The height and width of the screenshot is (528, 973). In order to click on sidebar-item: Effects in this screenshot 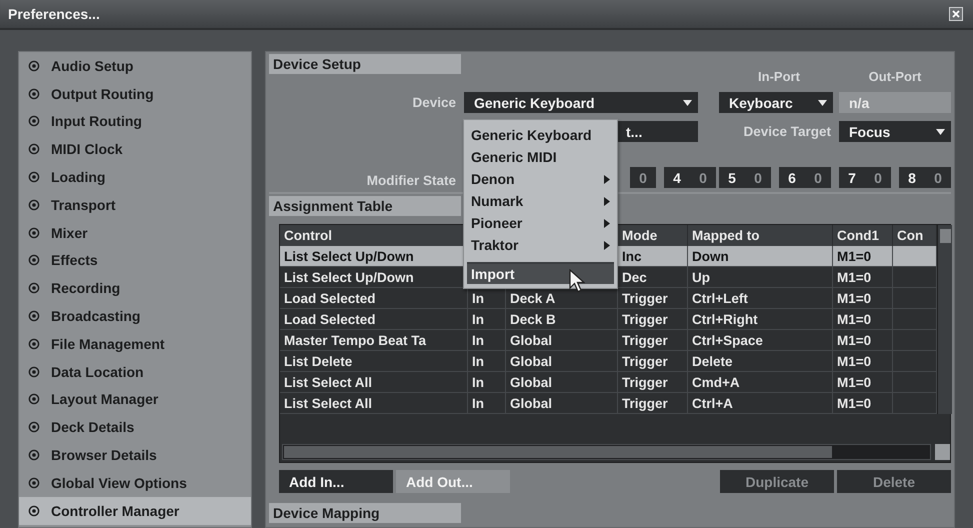, I will do `click(135, 260)`.